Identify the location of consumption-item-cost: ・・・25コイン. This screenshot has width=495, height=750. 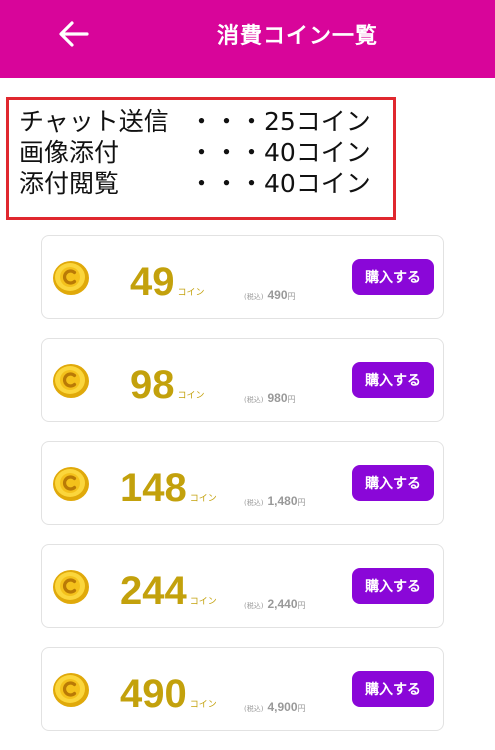
(280, 121).